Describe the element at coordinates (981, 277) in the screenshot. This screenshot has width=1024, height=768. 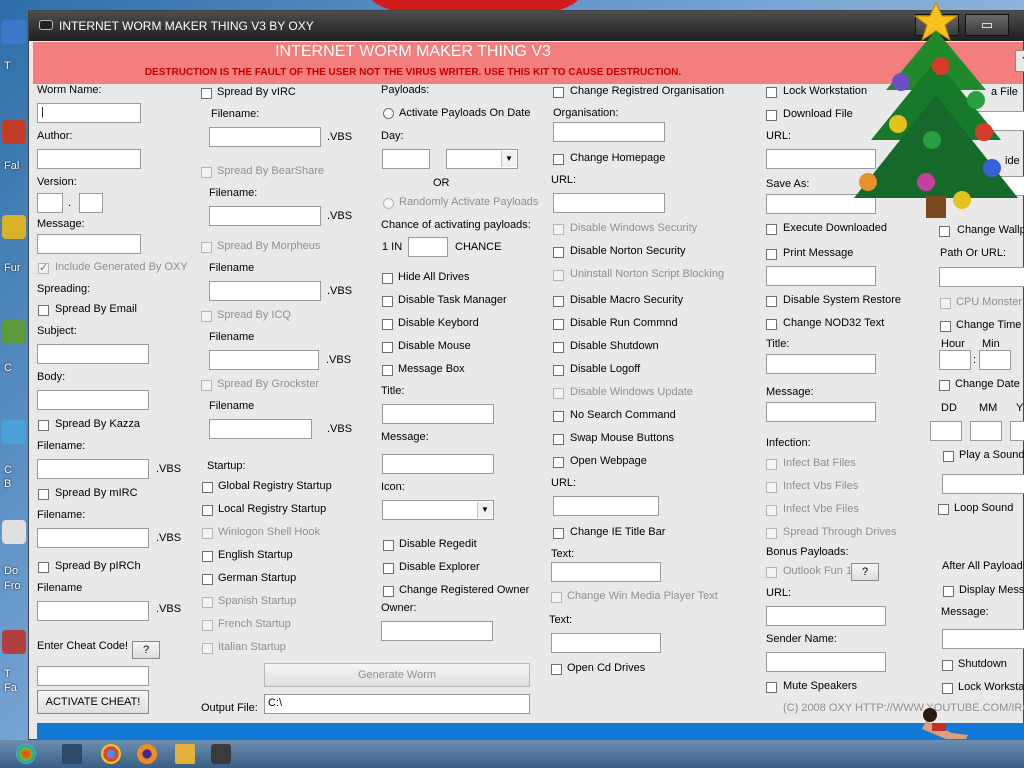
I see `wallpaper-path-input` at that location.